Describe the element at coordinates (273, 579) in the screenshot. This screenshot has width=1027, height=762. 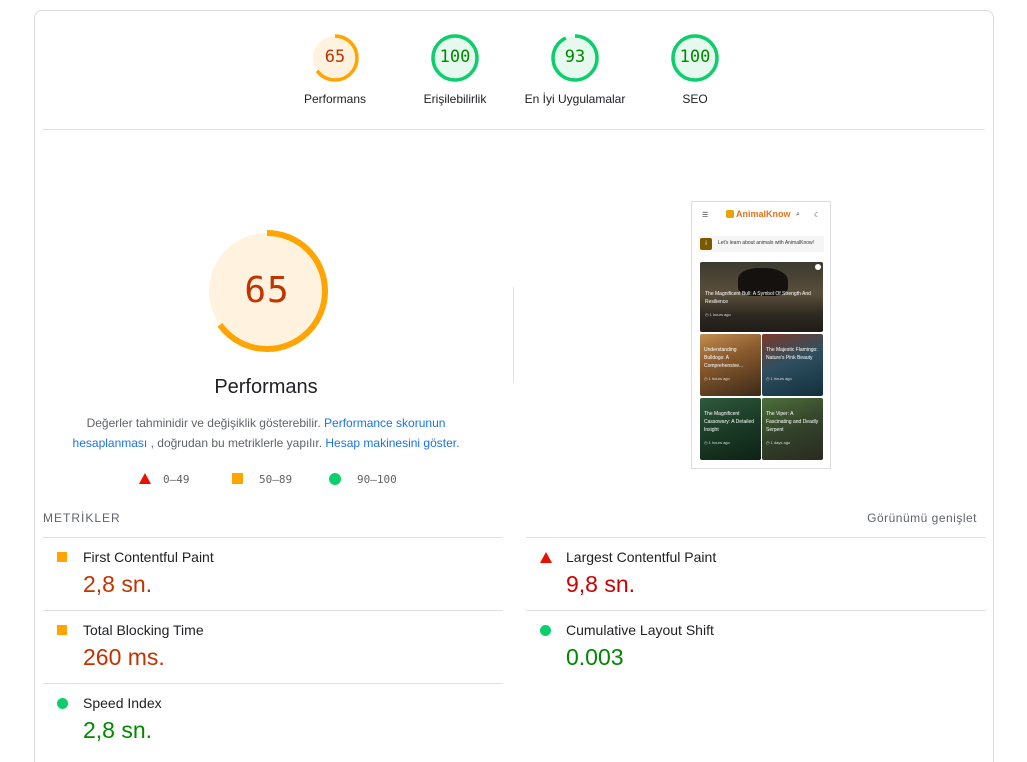
I see `metric-fcp: First Contentful Paint 2,8 sn.` at that location.